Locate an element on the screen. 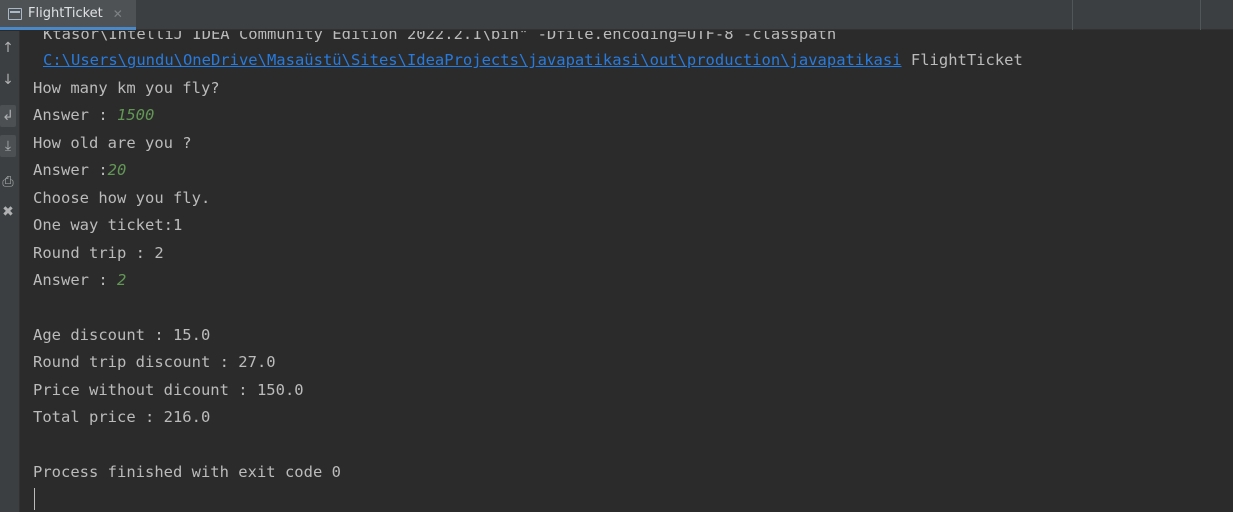  output-line: How old are you ? is located at coordinates (112, 143).